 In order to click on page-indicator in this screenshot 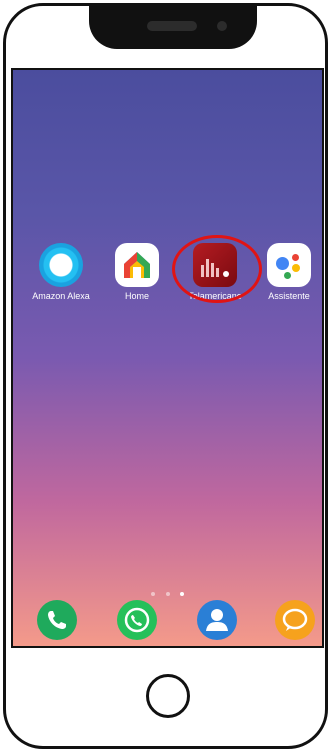, I will do `click(167, 592)`.